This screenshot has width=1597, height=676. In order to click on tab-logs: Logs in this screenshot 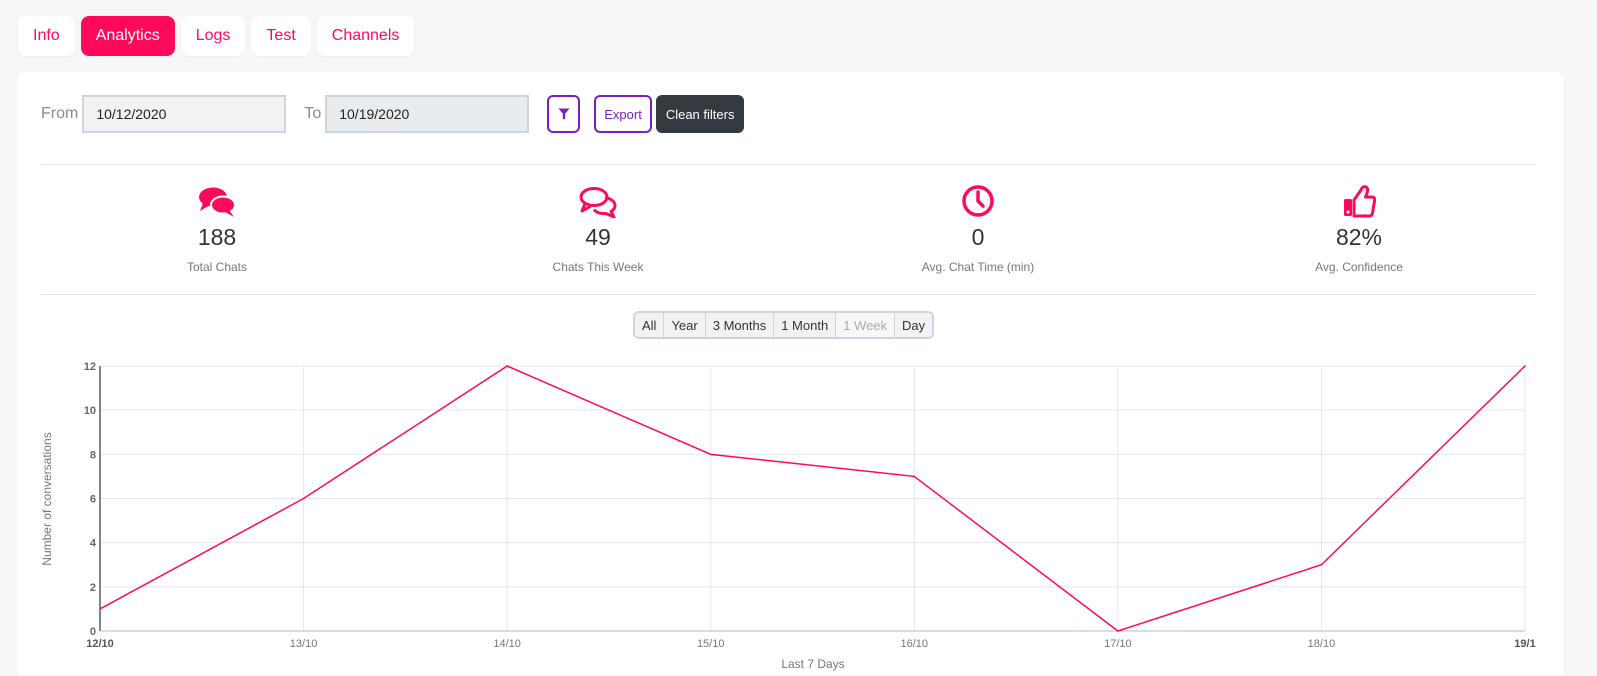, I will do `click(213, 36)`.